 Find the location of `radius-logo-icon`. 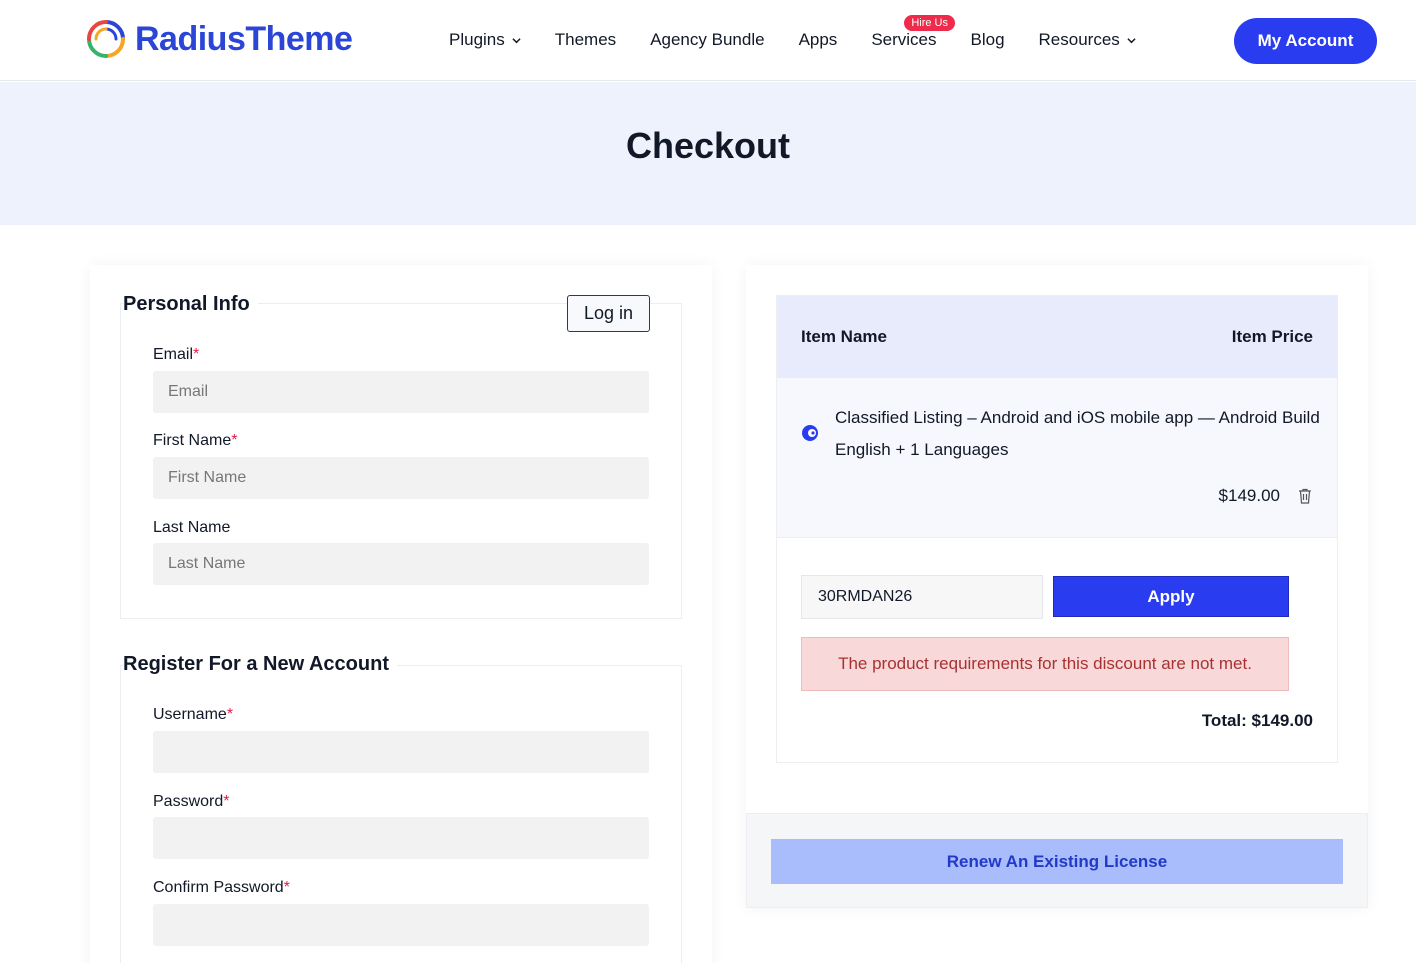

radius-logo-icon is located at coordinates (106, 39).